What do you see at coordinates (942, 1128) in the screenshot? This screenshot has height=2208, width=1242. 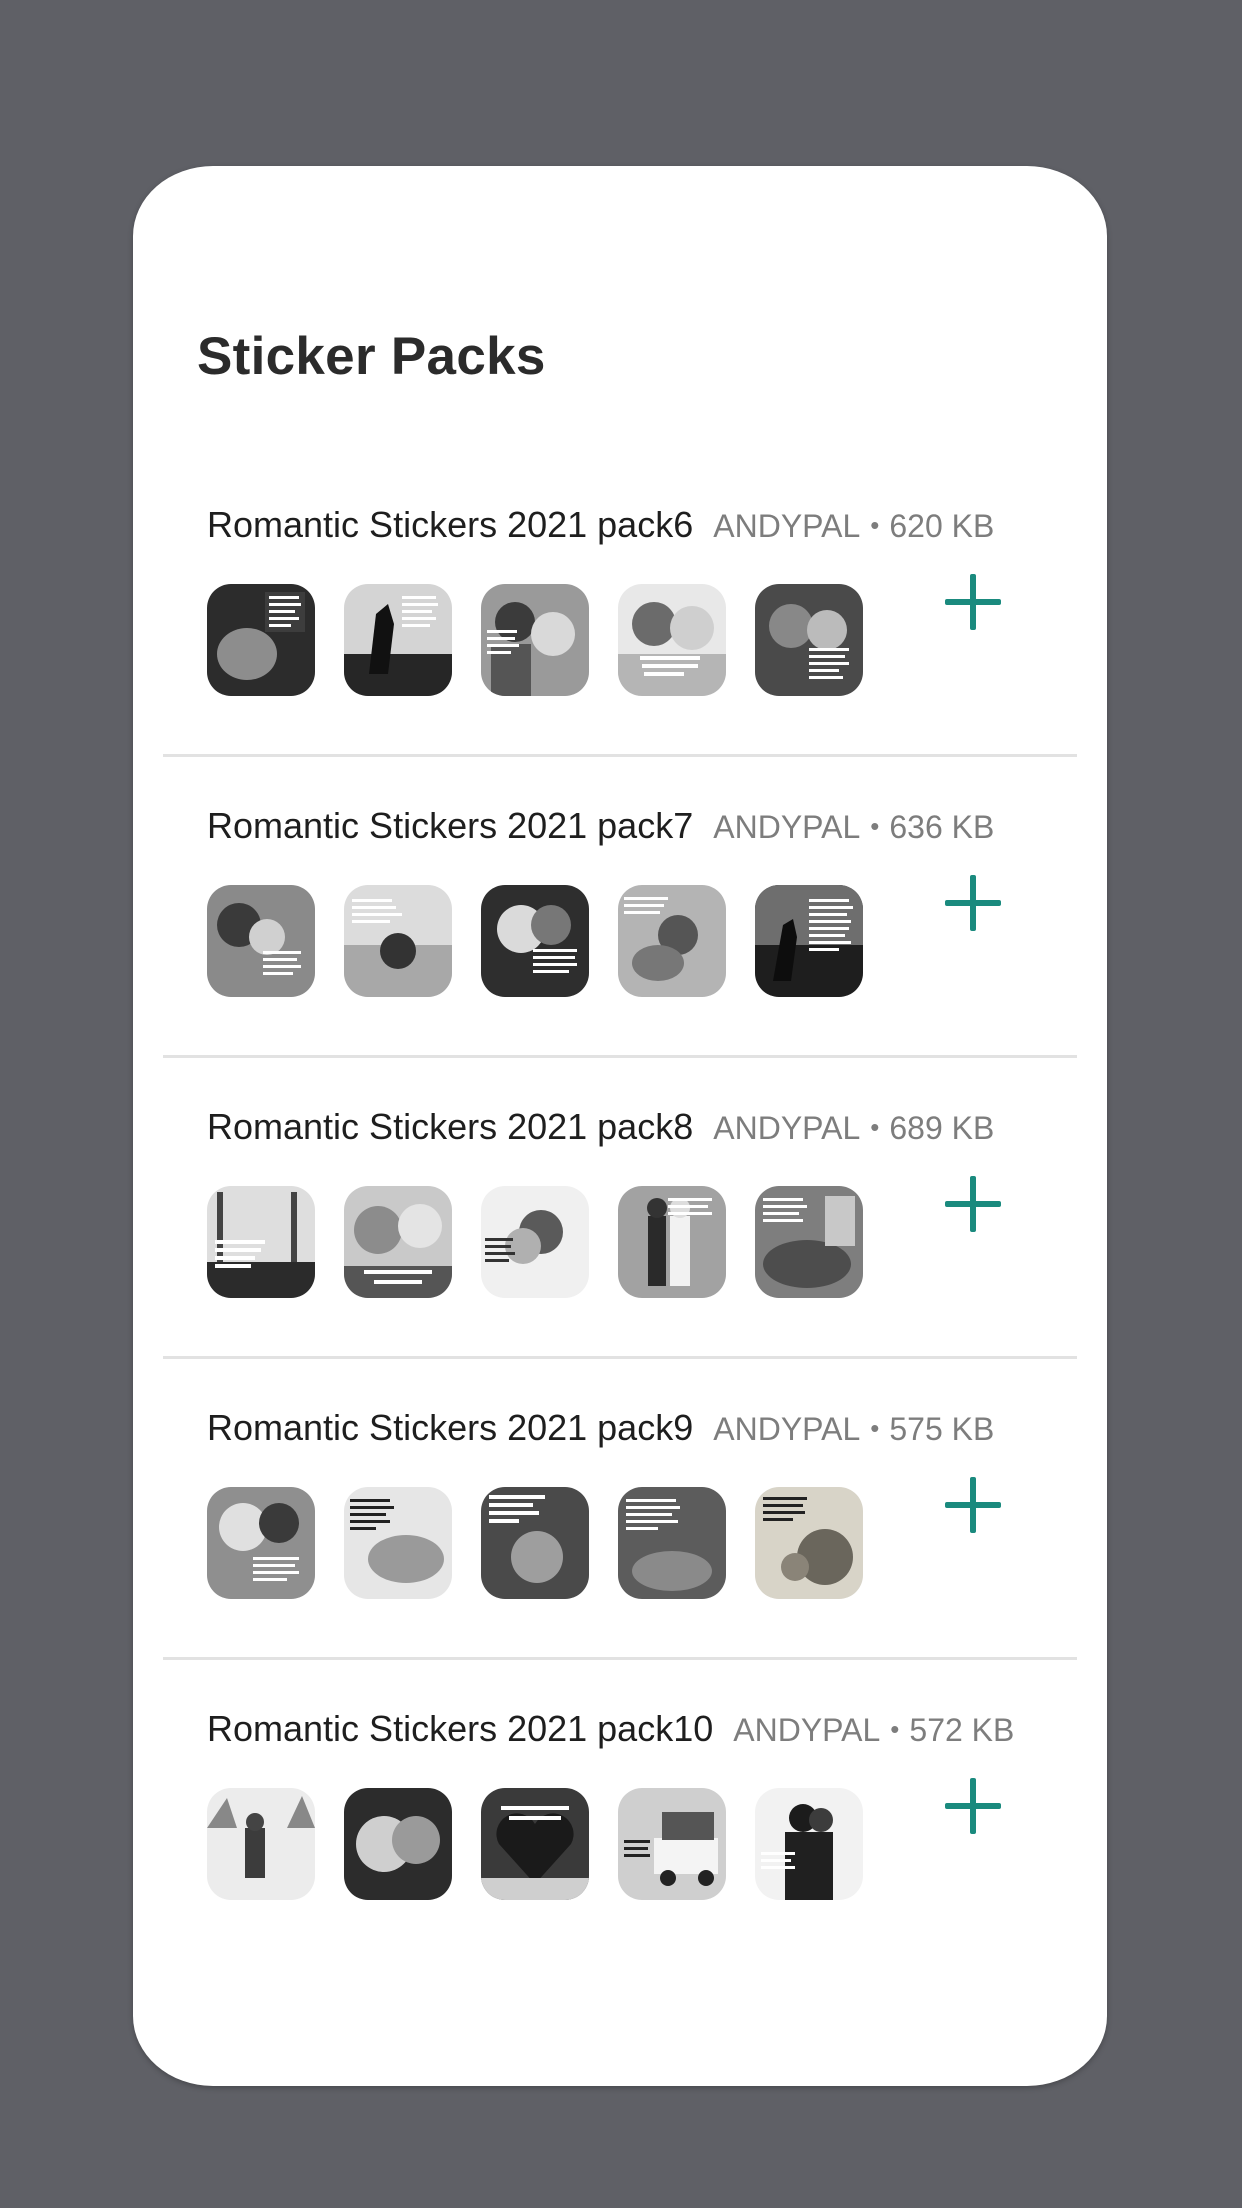 I see `pack-size: 689 KB` at bounding box center [942, 1128].